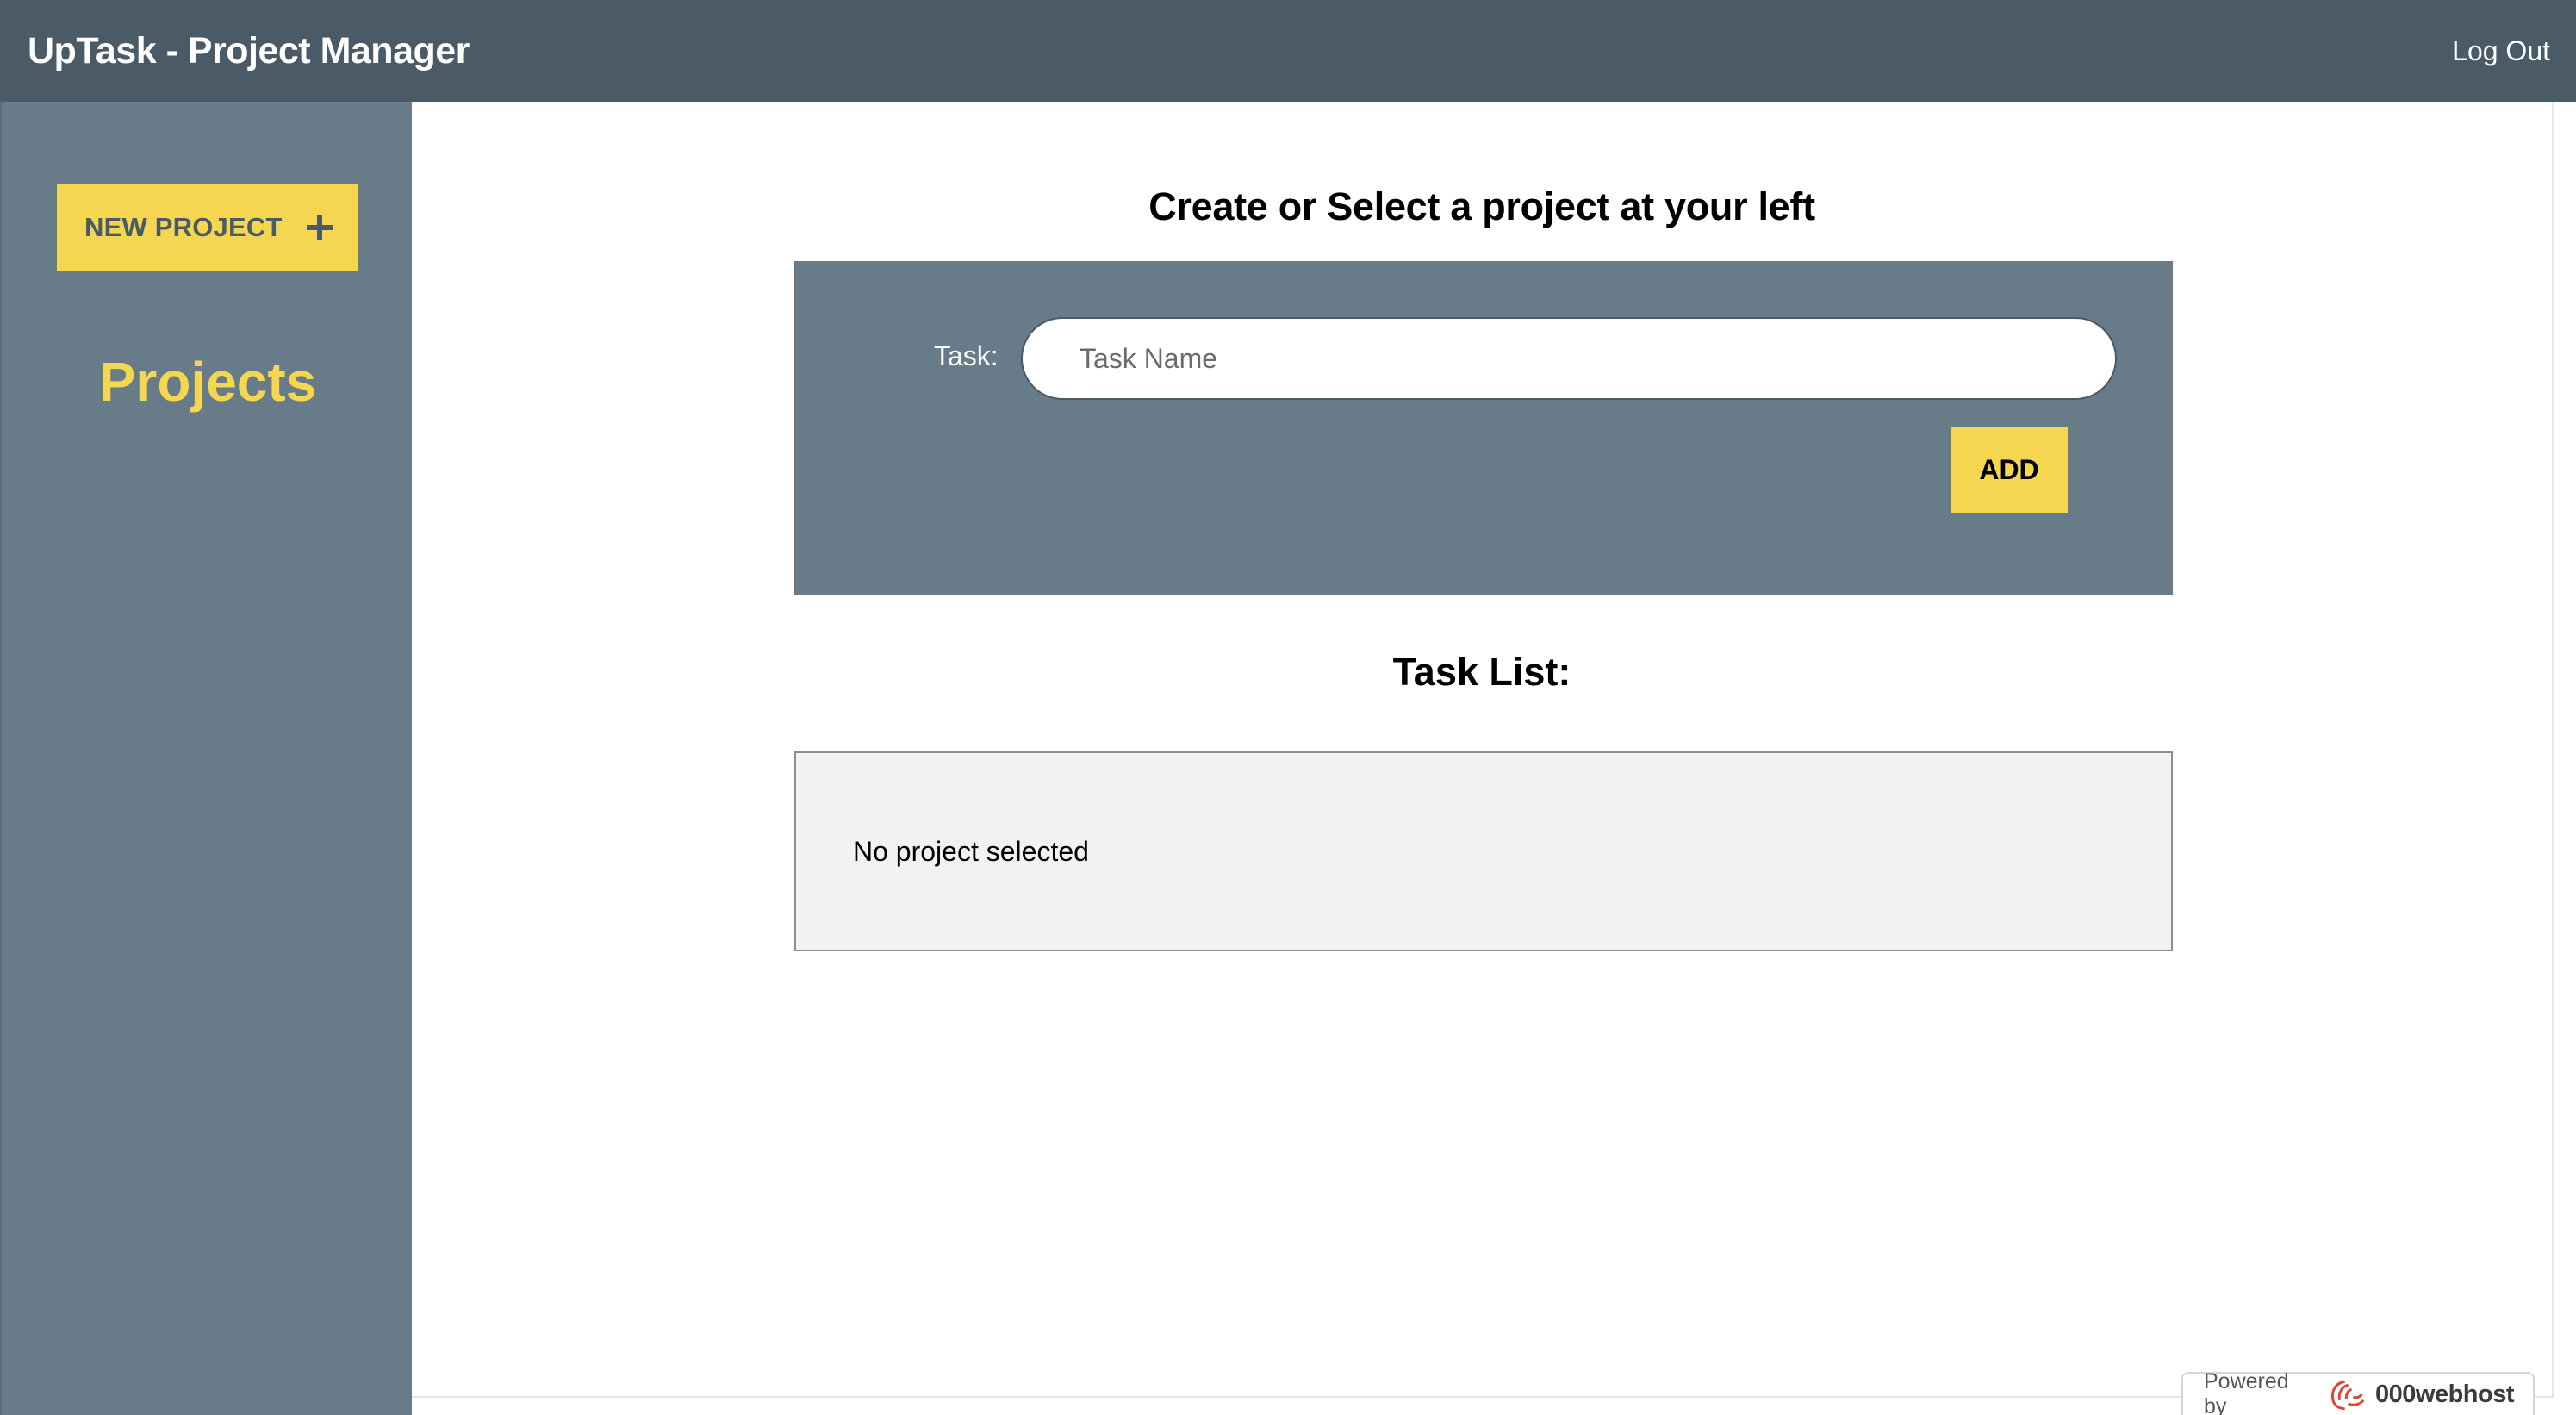 This screenshot has width=2576, height=1415. What do you see at coordinates (1483, 851) in the screenshot?
I see `task-list: No project selected` at bounding box center [1483, 851].